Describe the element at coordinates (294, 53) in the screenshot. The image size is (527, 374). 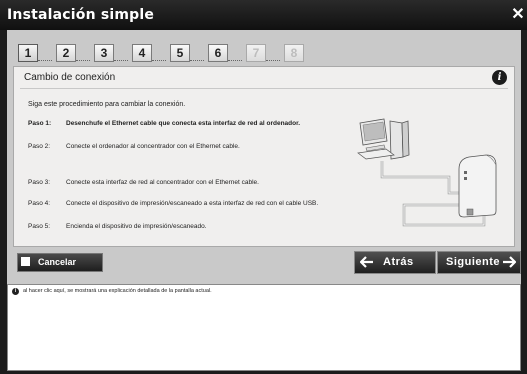
I see `step-number: 8` at that location.